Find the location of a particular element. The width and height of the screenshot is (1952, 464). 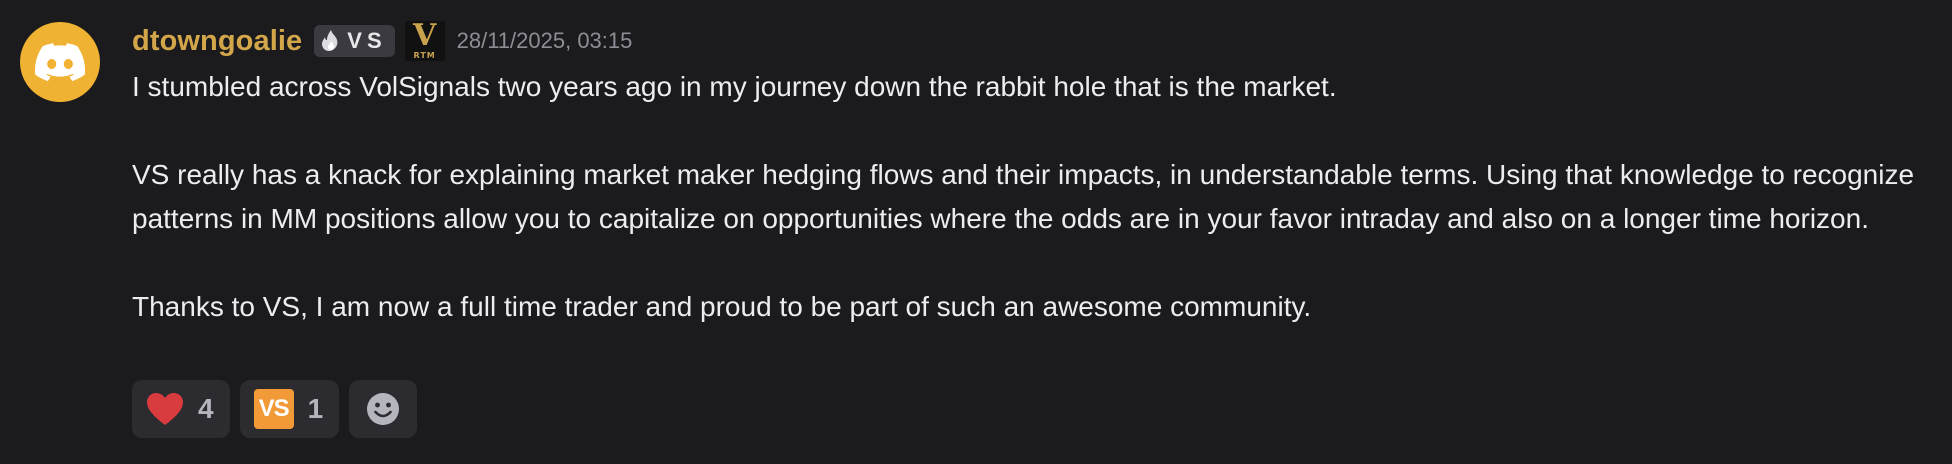

heart-icon is located at coordinates (165, 409).